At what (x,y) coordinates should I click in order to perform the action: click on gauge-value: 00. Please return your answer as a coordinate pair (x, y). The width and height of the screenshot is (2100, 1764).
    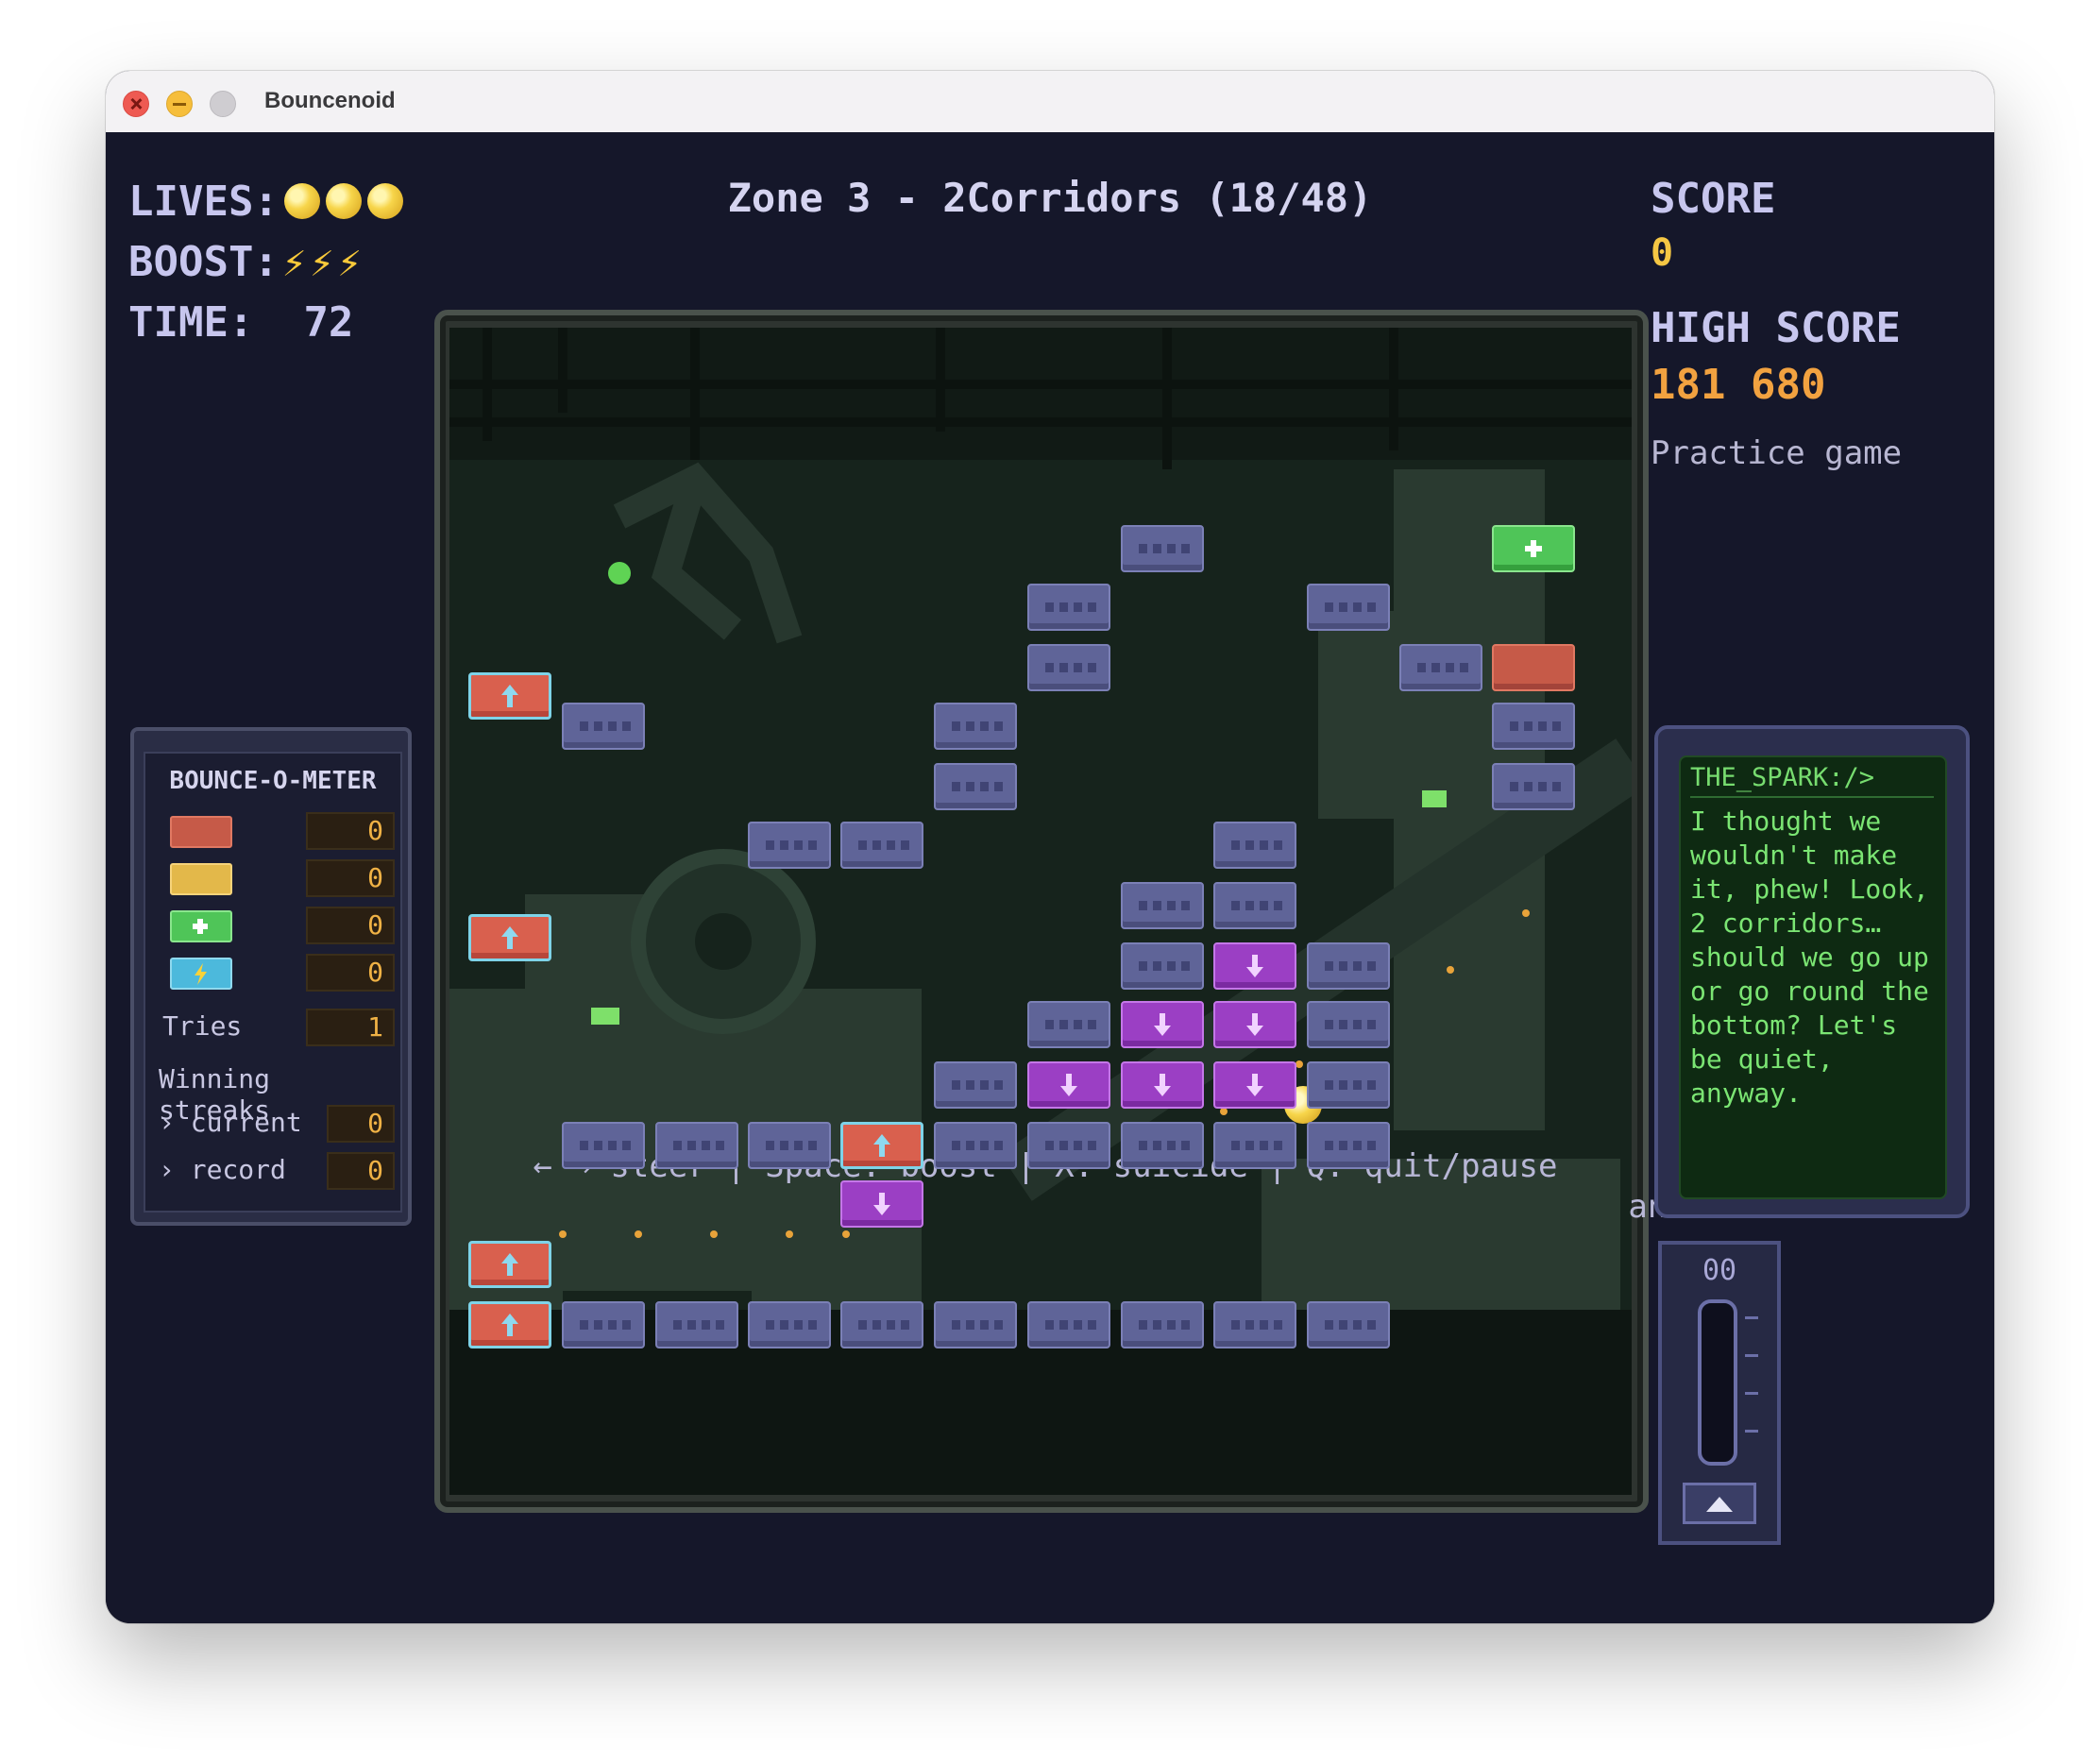
    Looking at the image, I should click on (1719, 1270).